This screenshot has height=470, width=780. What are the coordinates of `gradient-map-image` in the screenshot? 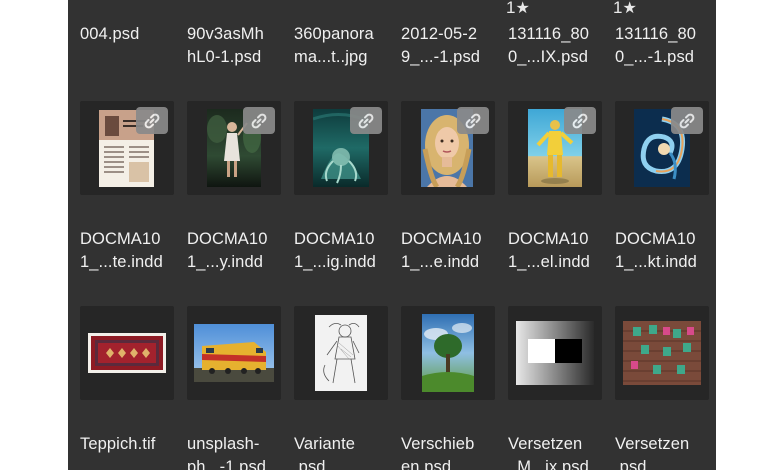 It's located at (555, 353).